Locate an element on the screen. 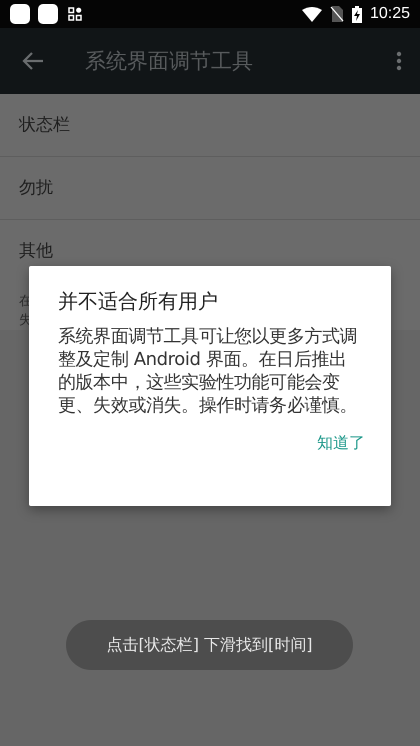  app-bar-title: 系统界面调节工具 is located at coordinates (169, 61).